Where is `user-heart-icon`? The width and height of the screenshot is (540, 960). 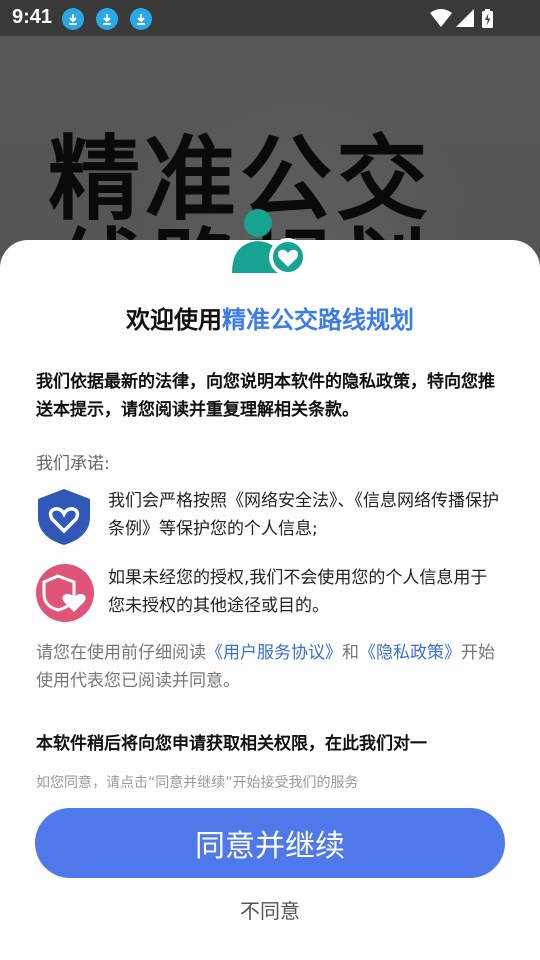
user-heart-icon is located at coordinates (270, 241).